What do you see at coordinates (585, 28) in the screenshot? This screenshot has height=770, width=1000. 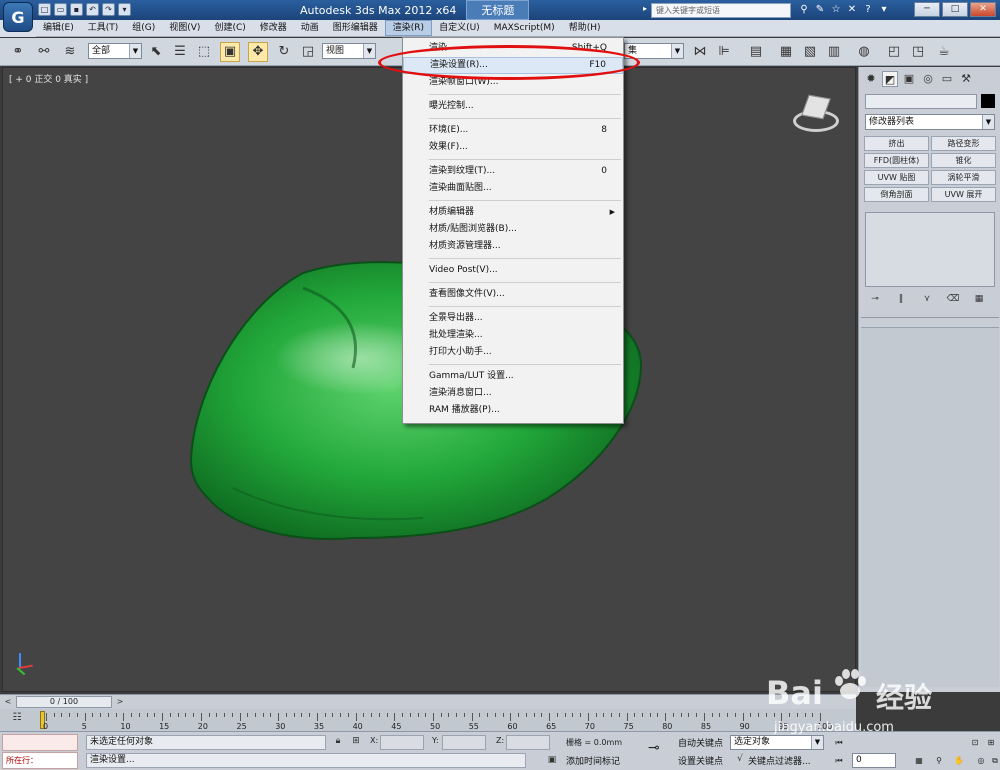 I see `menu-help: 帮助(H)` at bounding box center [585, 28].